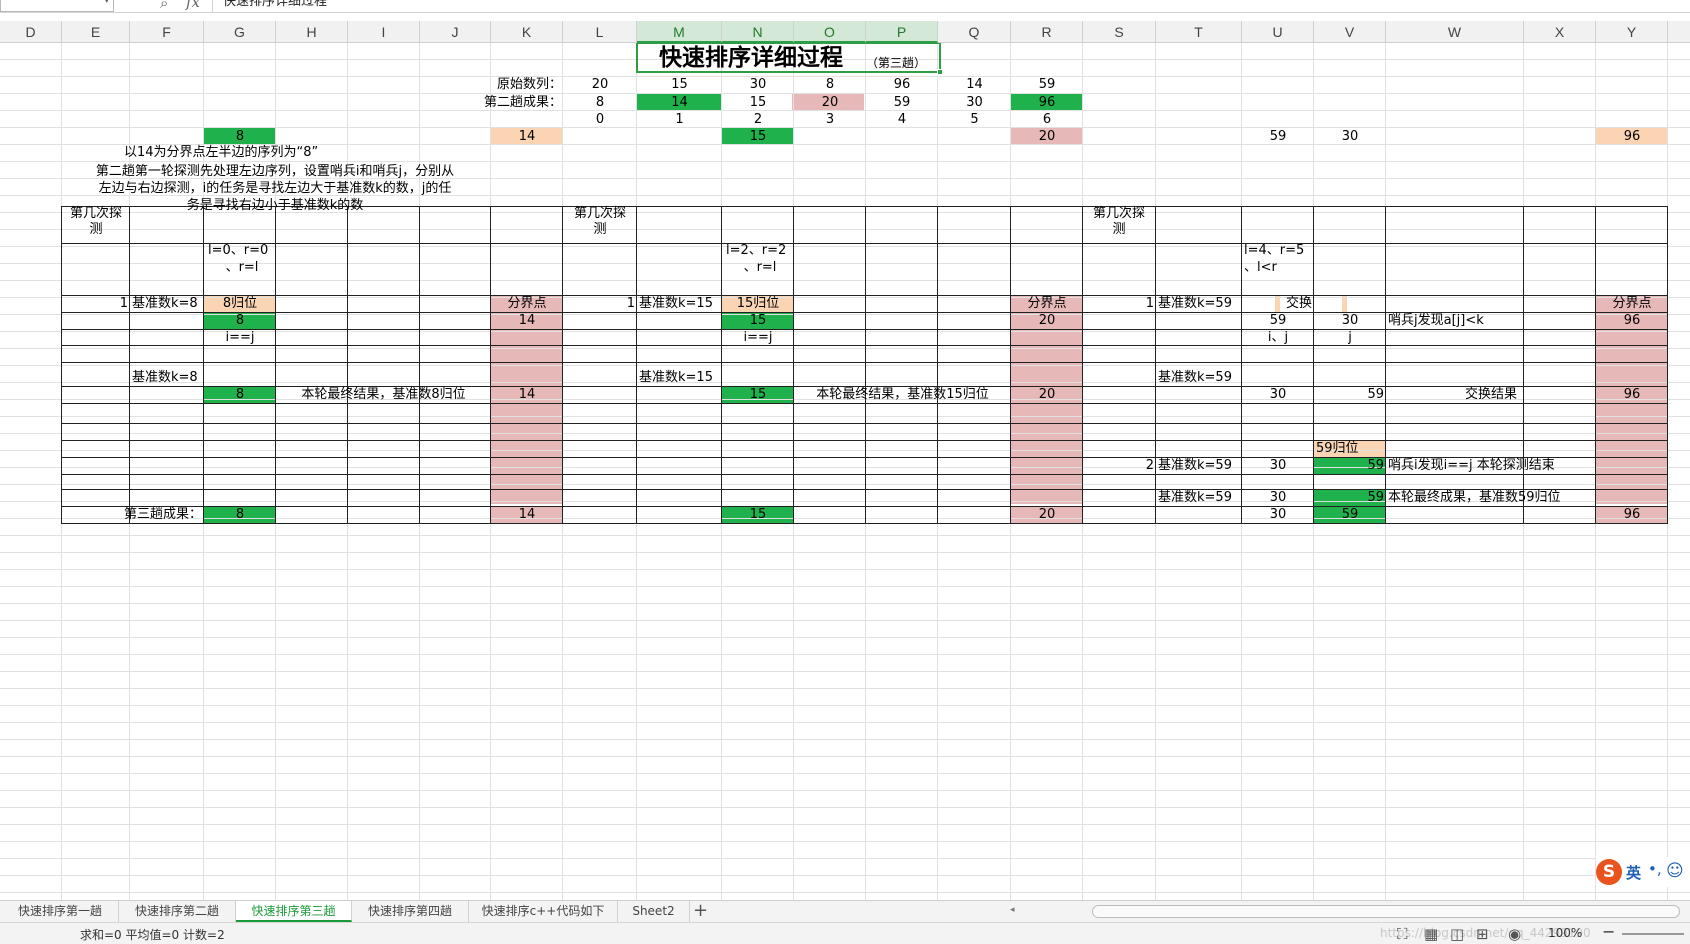 Image resolution: width=1690 pixels, height=944 pixels. What do you see at coordinates (1491, 320) in the screenshot?
I see `block3-j-found: 哨兵j发现a[j]<k` at bounding box center [1491, 320].